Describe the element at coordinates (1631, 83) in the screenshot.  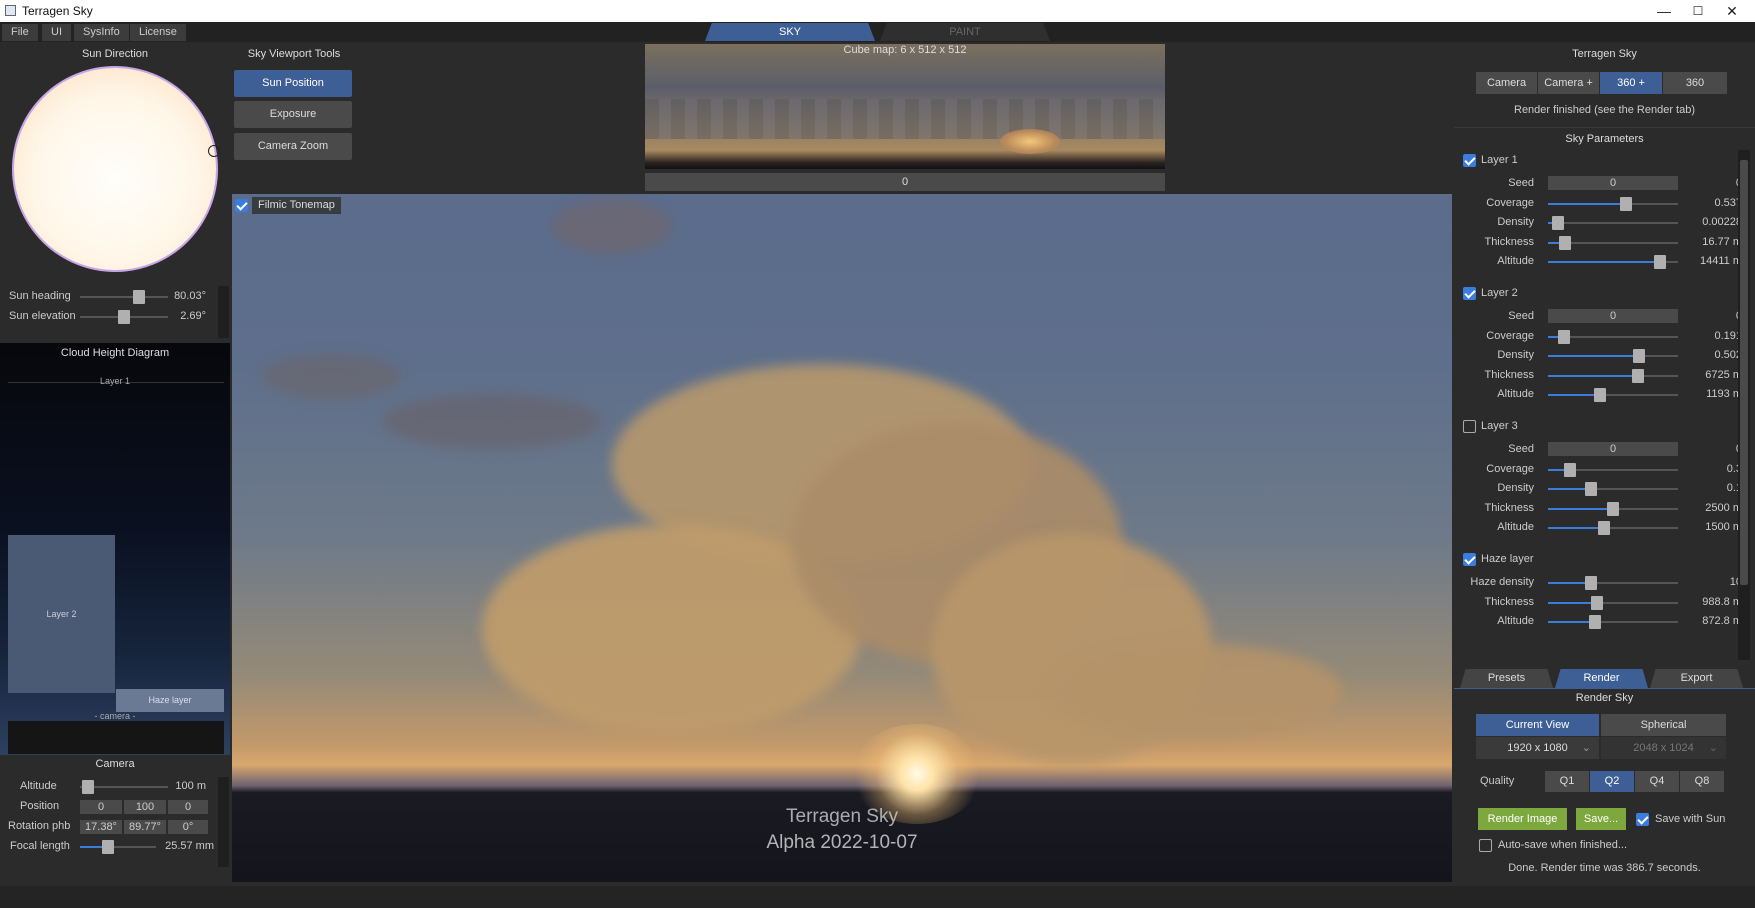
I see `mode-360-plus-button: 360 +` at that location.